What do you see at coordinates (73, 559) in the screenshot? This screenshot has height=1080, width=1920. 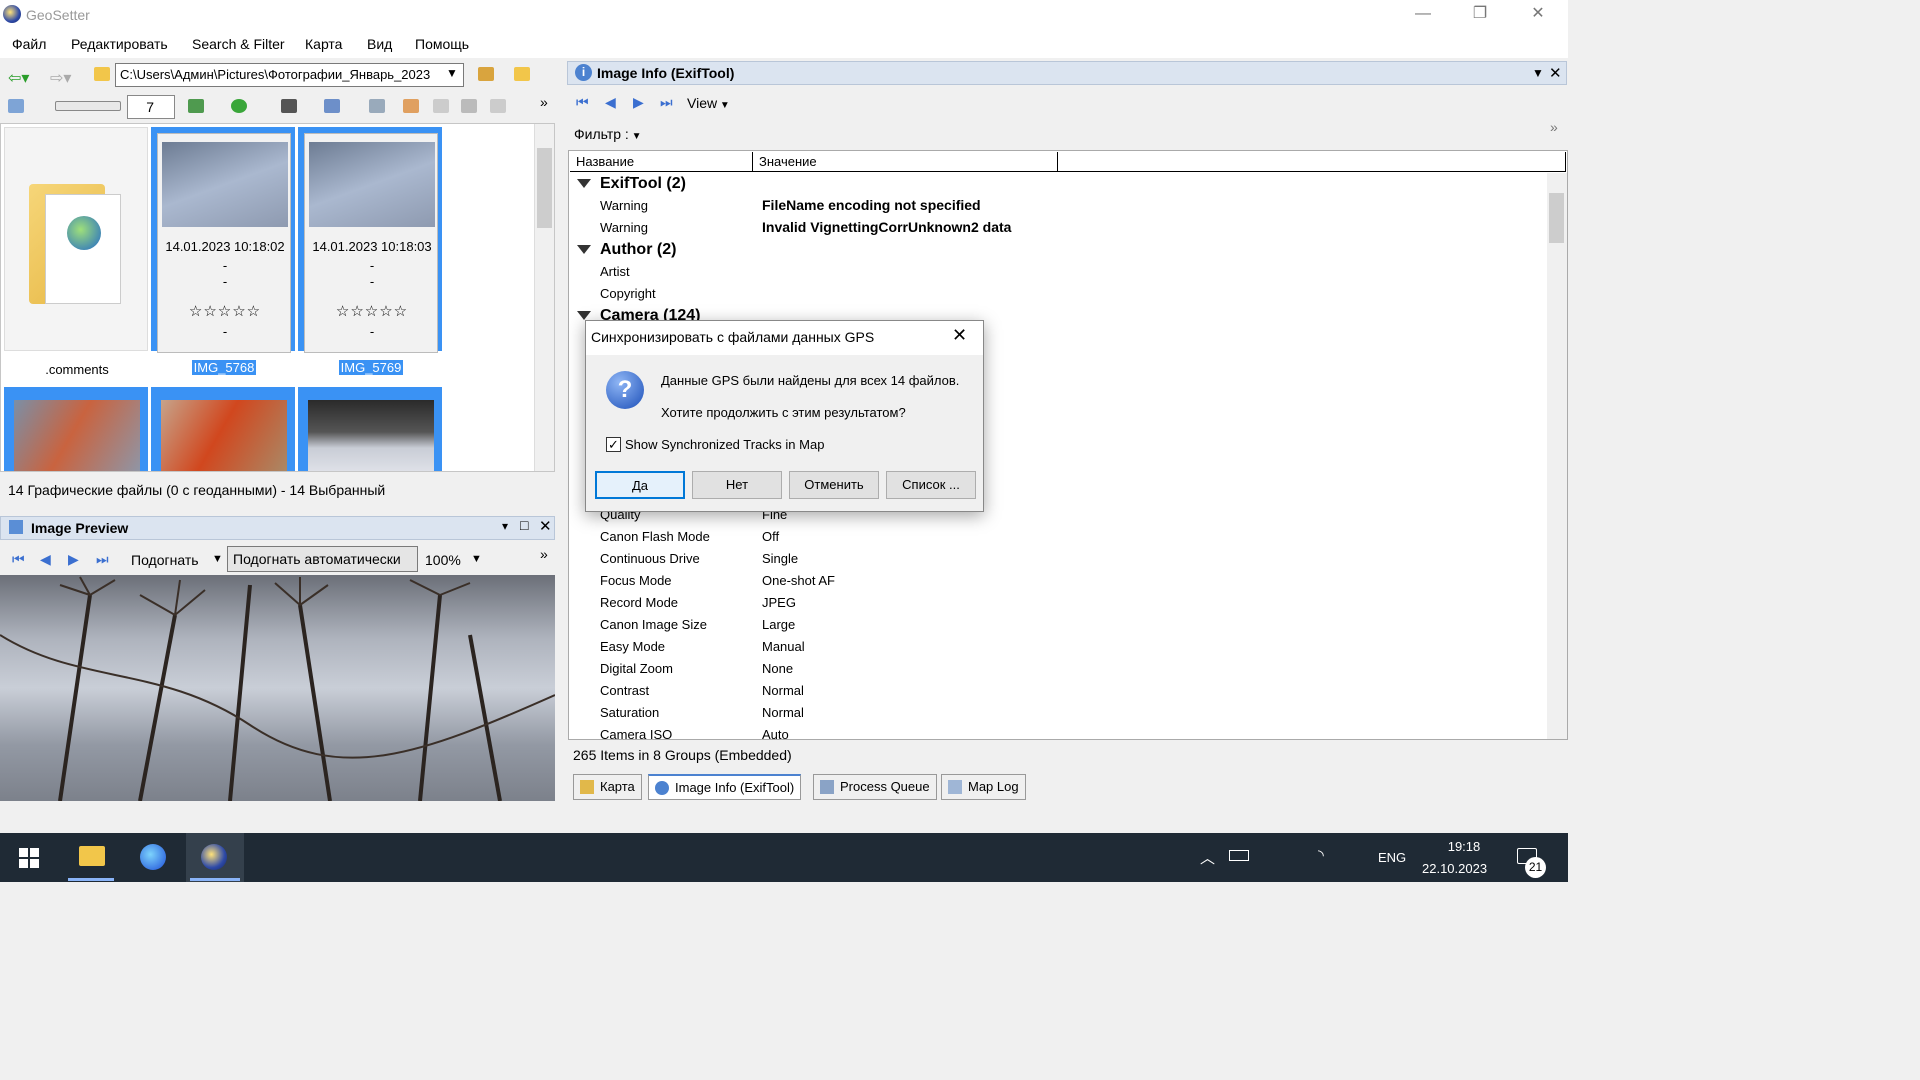 I see `next-image-icon: ▶` at bounding box center [73, 559].